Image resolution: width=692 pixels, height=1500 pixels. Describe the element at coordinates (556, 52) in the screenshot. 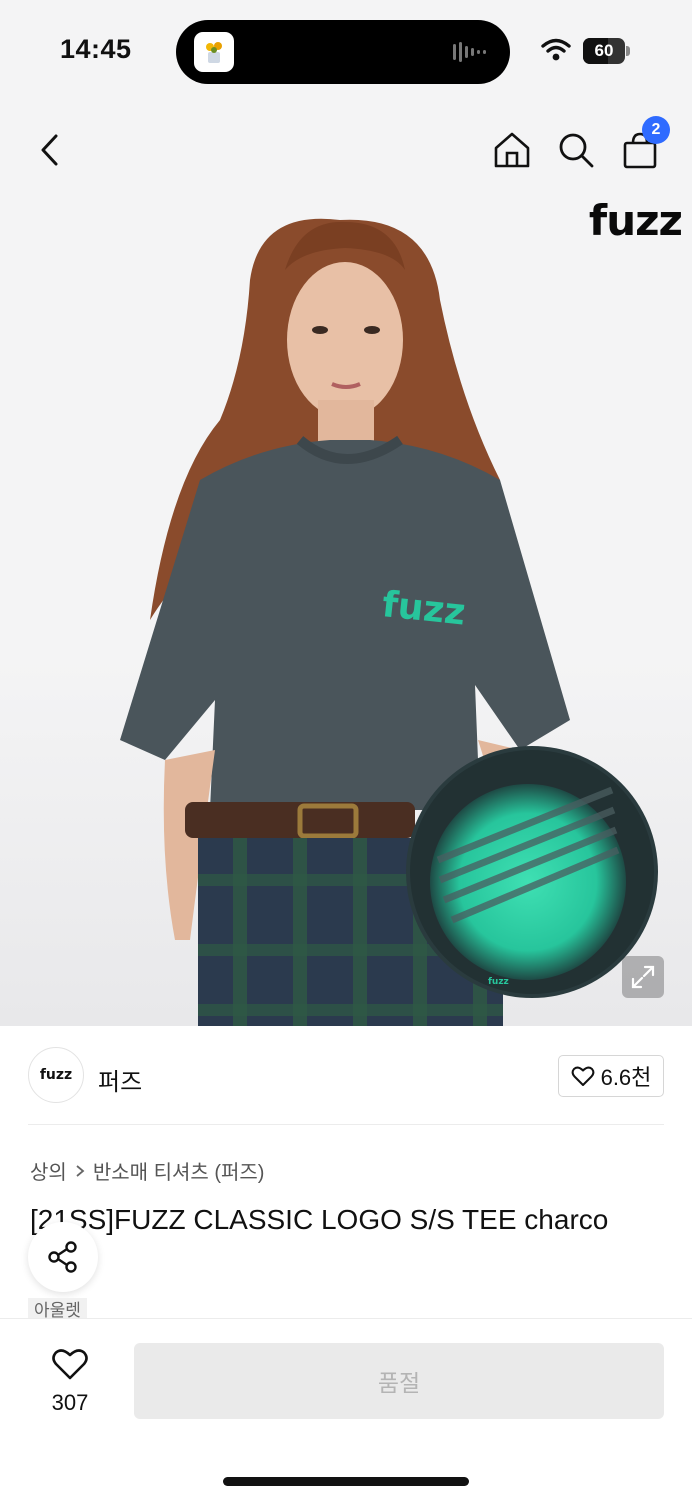

I see `wifi-icon` at that location.